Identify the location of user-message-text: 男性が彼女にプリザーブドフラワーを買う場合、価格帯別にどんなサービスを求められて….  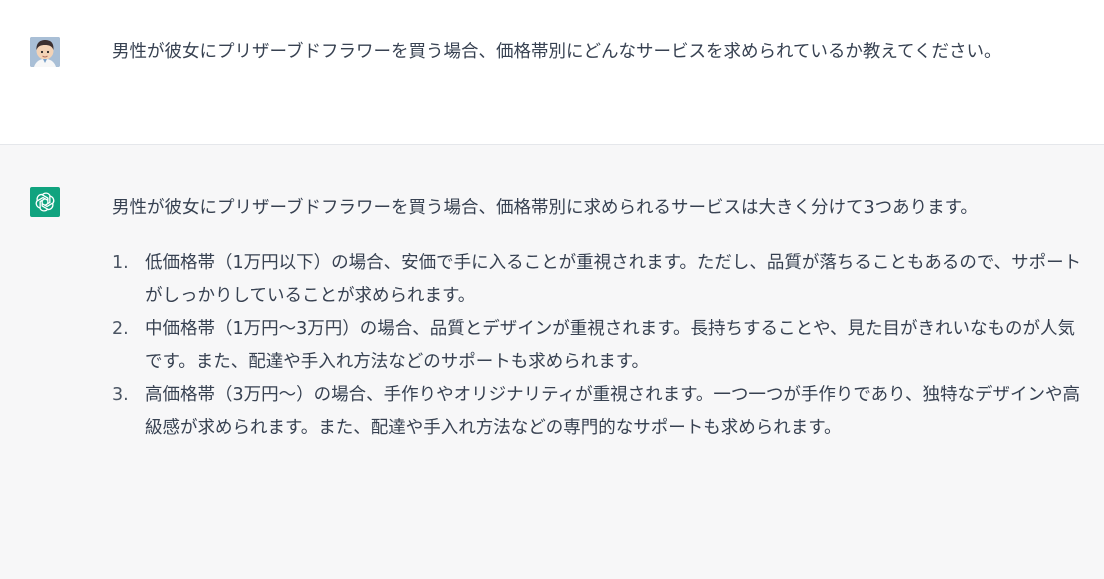
(557, 52).